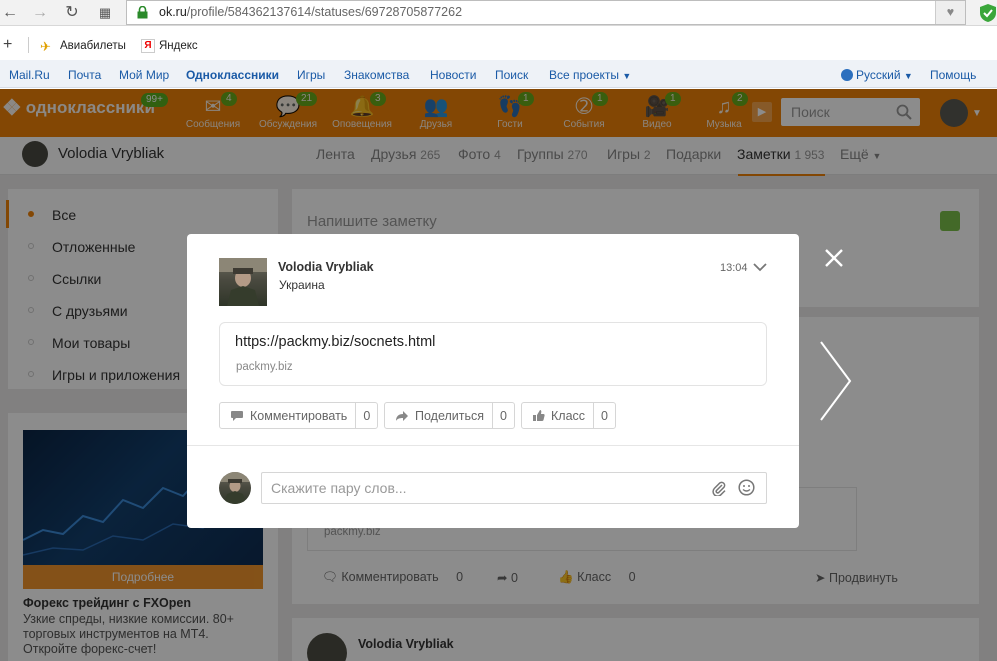 Image resolution: width=997 pixels, height=661 pixels. Describe the element at coordinates (511, 75) in the screenshot. I see `portal-link-search: Поиск` at that location.